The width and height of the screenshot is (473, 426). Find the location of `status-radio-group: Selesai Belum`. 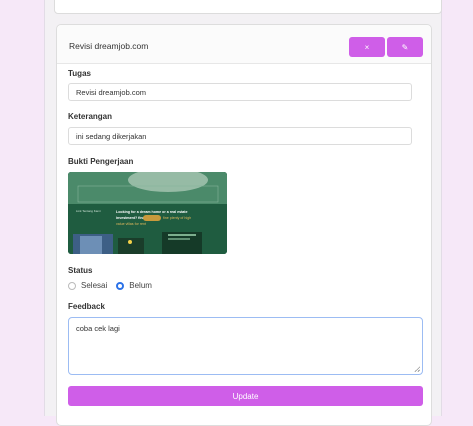

status-radio-group: Selesai Belum is located at coordinates (110, 285).